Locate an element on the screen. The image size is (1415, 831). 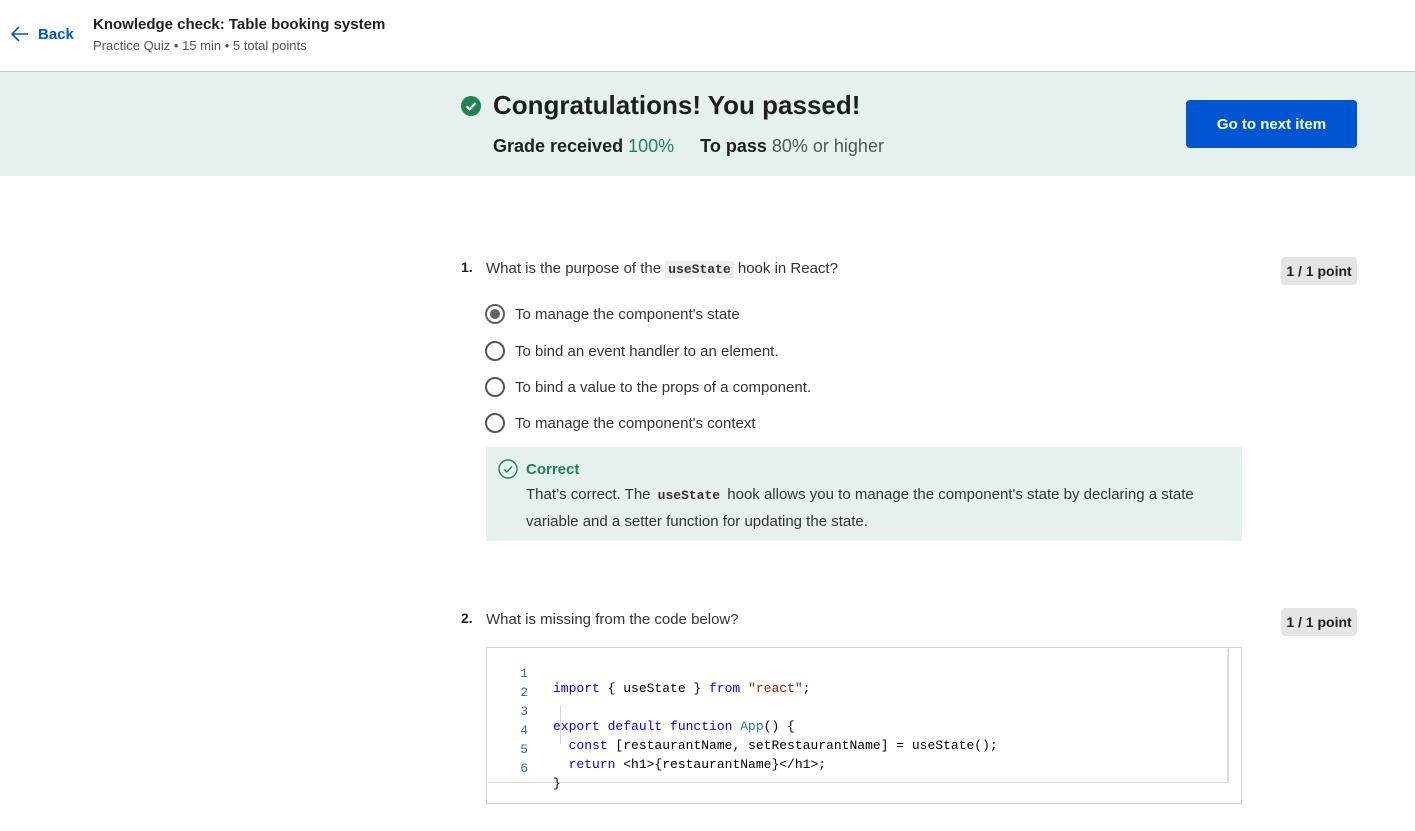
code-line: 6 } is located at coordinates (524, 768).